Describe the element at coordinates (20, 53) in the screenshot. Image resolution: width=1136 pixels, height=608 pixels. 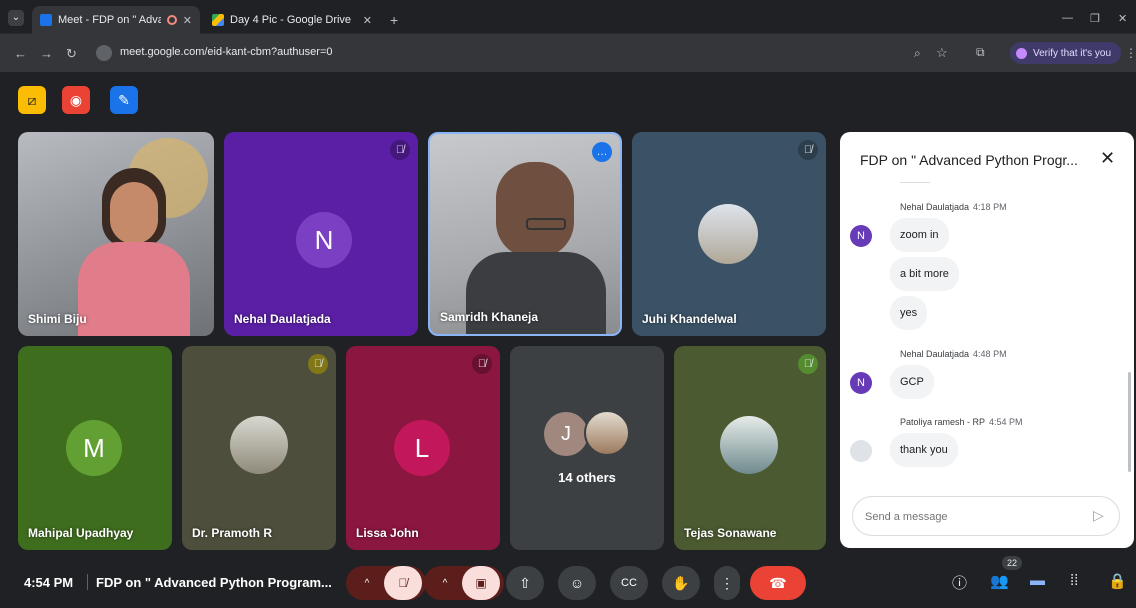
I see `back-icon: ←` at that location.